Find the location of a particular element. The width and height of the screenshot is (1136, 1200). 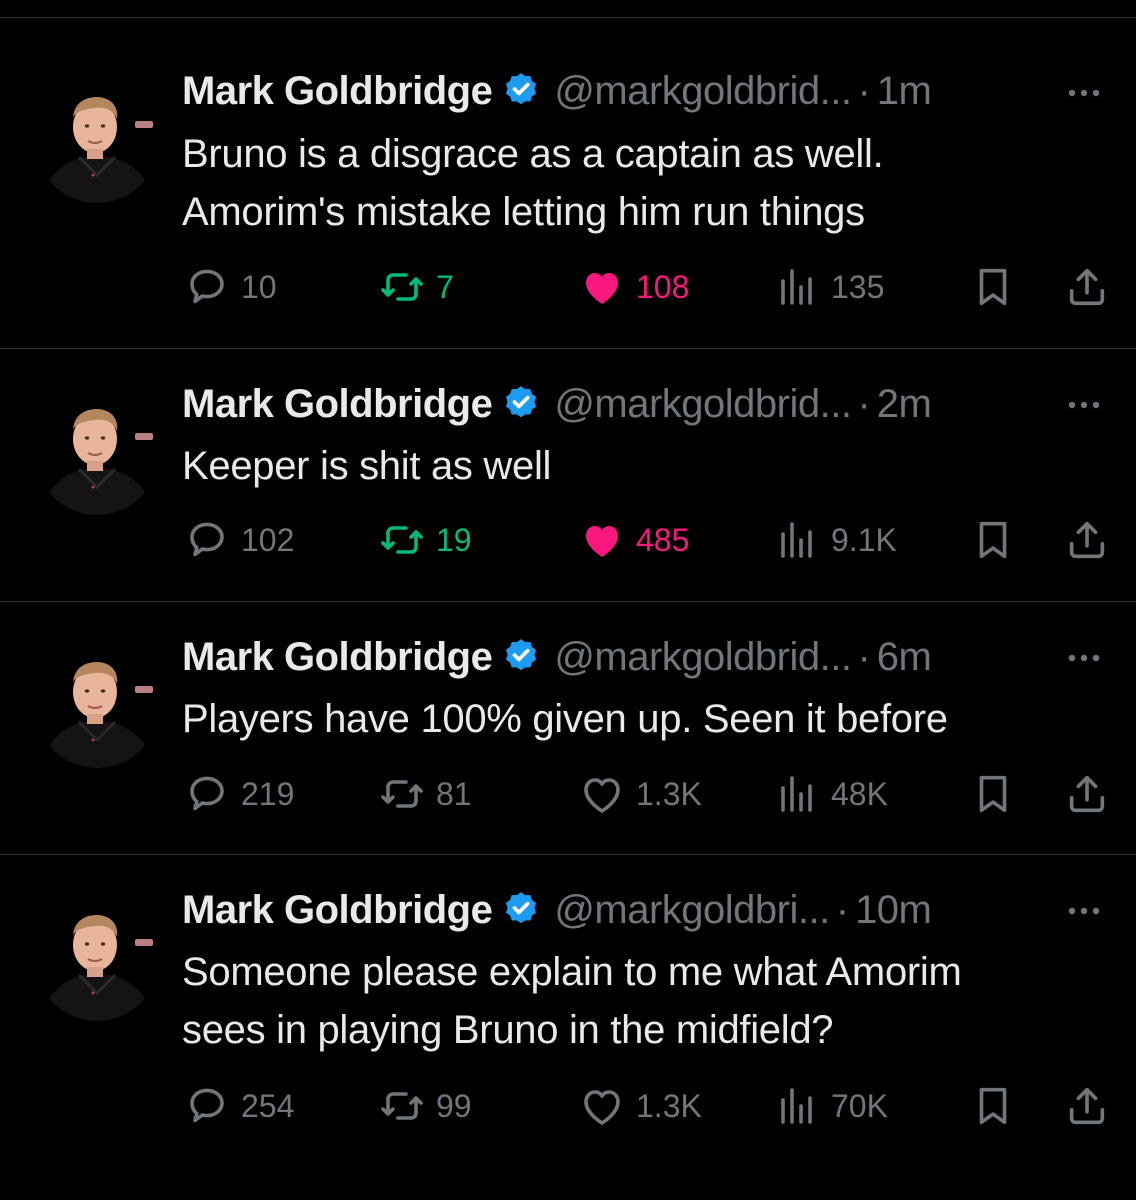

reply-button: 254 is located at coordinates (238, 1106).